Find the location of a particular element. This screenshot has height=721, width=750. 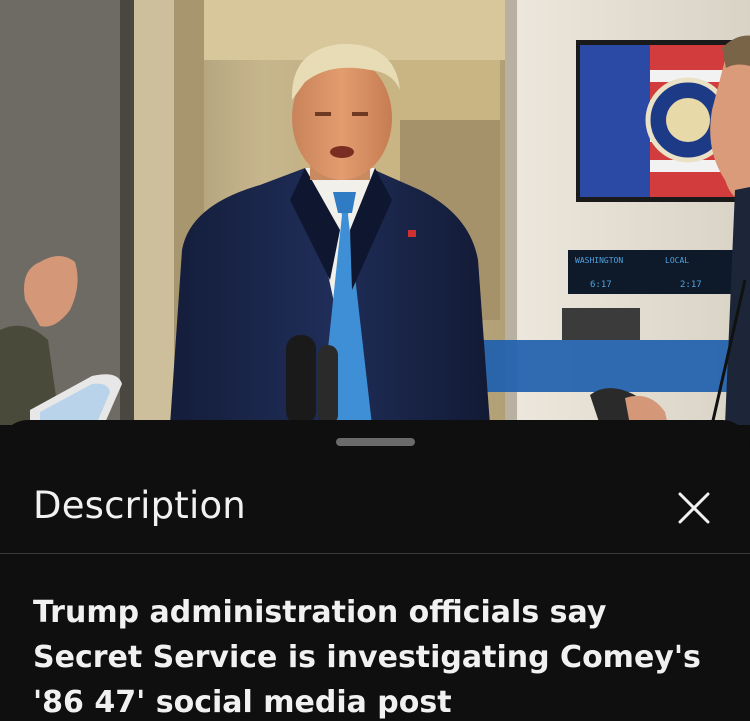

svg-text: 2:17 is located at coordinates (691, 285).